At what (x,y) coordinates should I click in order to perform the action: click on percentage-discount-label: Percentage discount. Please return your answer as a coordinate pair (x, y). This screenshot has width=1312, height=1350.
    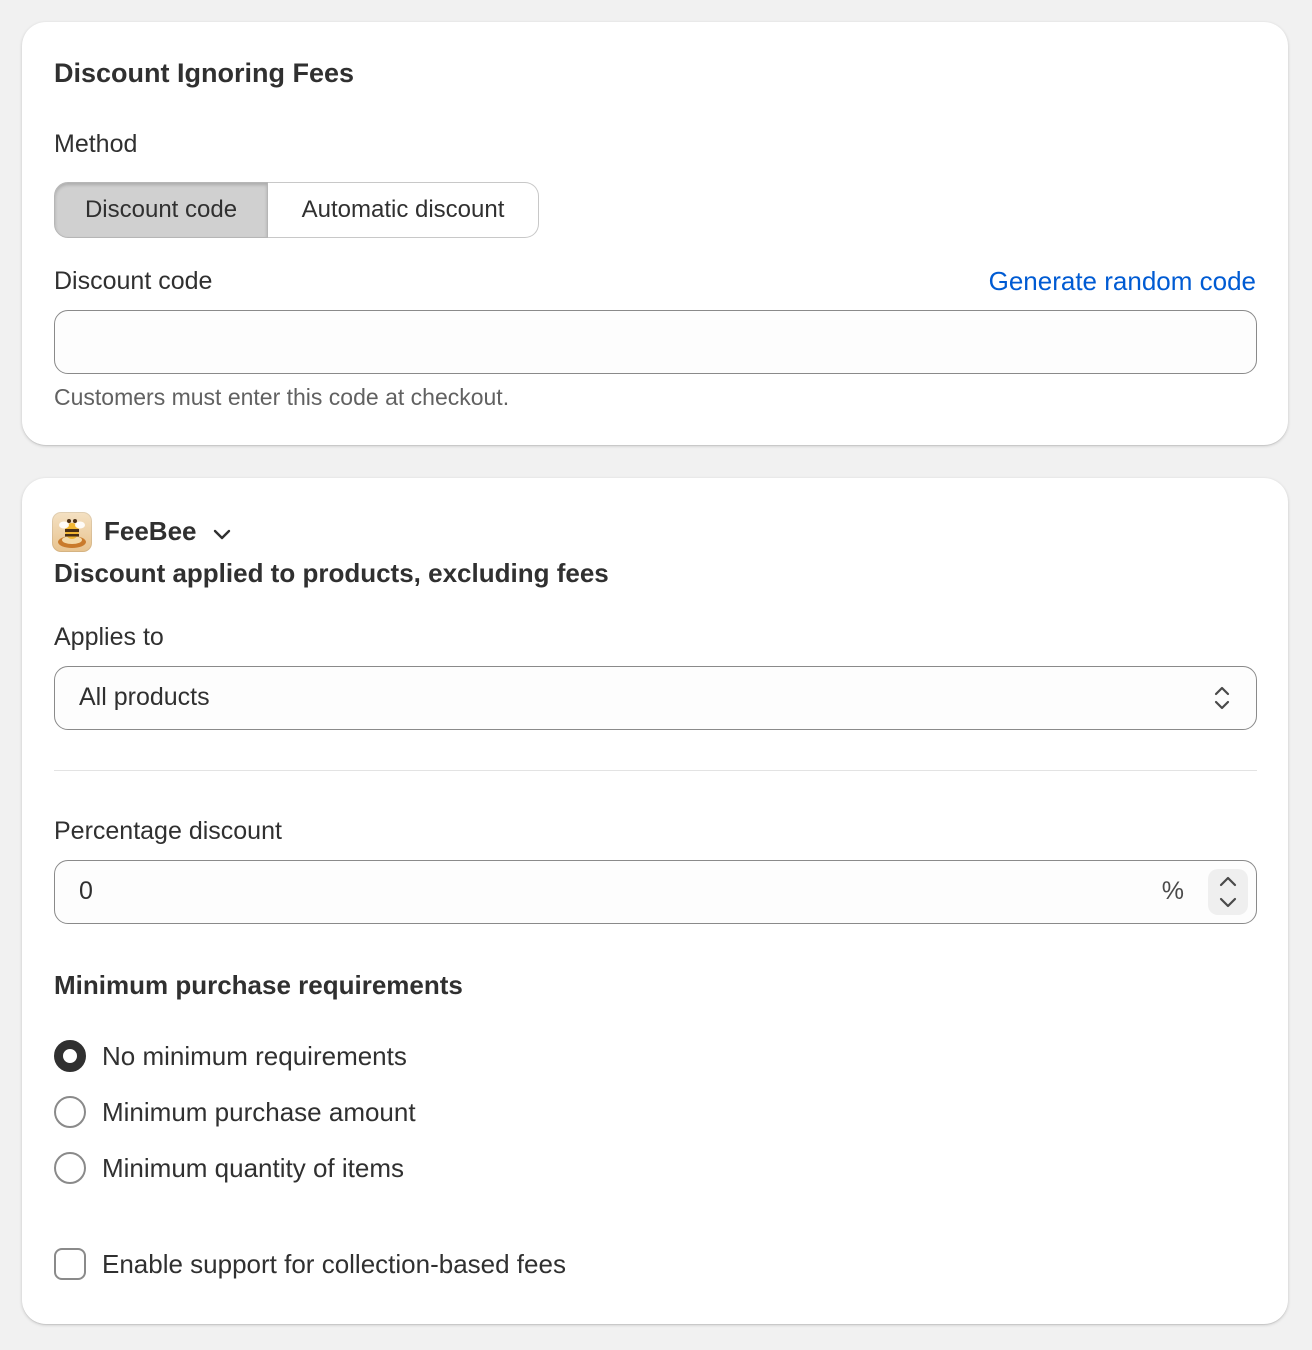
    Looking at the image, I should click on (168, 831).